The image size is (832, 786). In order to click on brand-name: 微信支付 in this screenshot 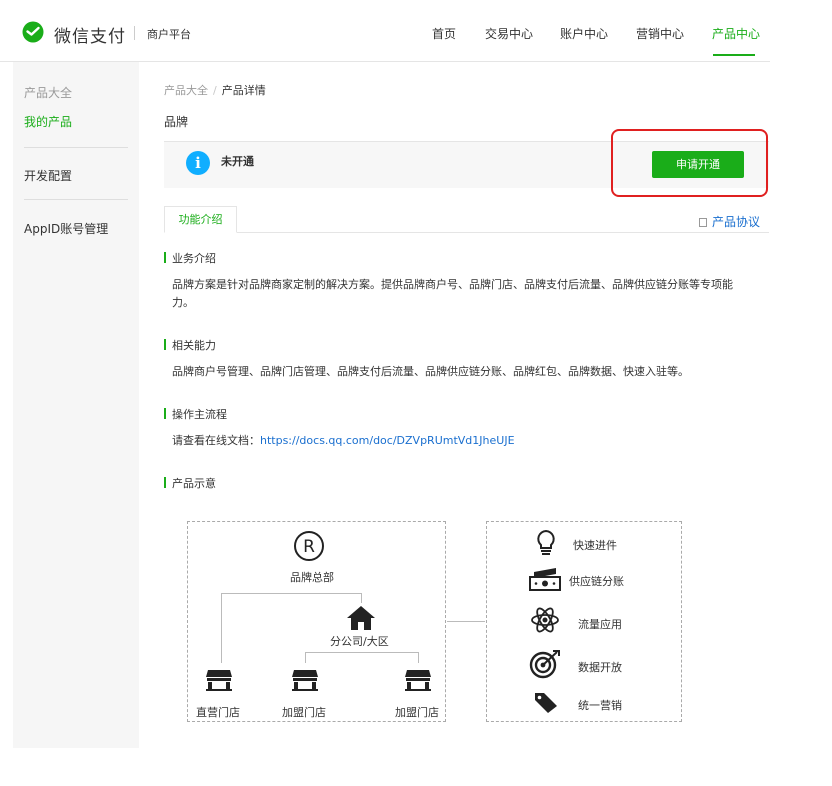, I will do `click(90, 34)`.